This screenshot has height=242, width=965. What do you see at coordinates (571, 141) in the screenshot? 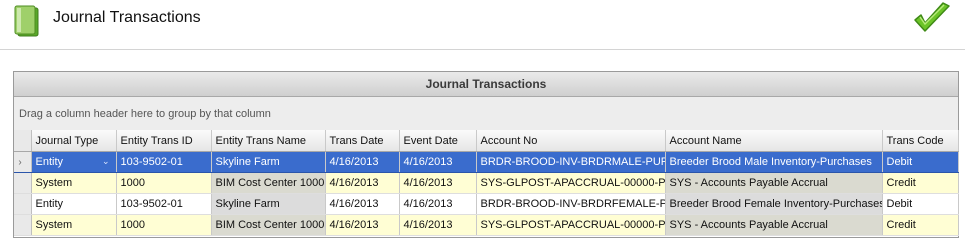
I see `column-header-account-no: Account No` at bounding box center [571, 141].